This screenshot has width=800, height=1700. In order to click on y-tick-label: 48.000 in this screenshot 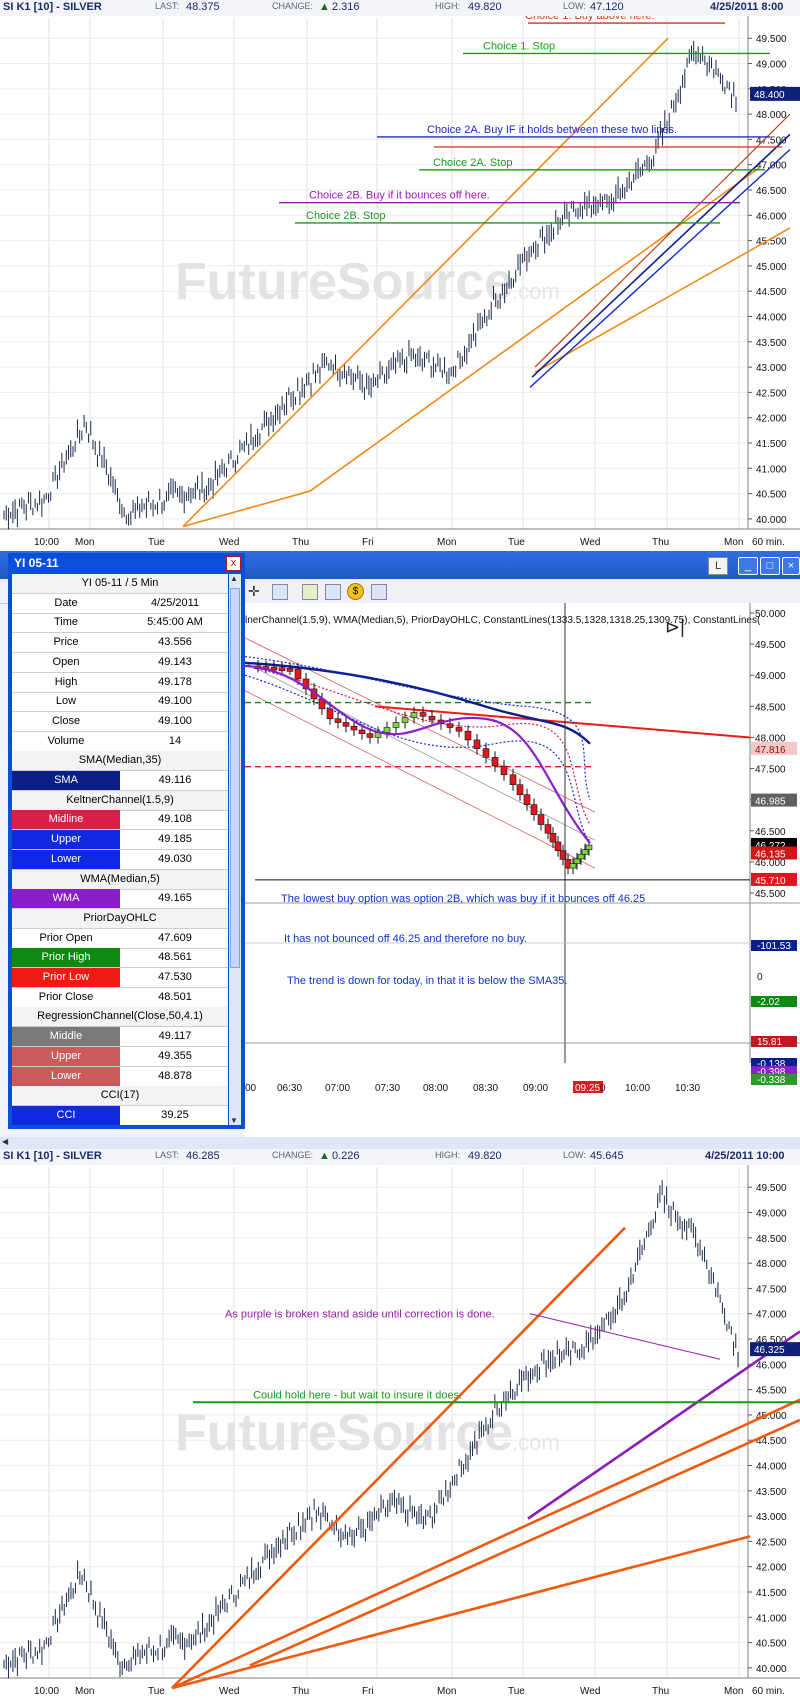, I will do `click(771, 115)`.